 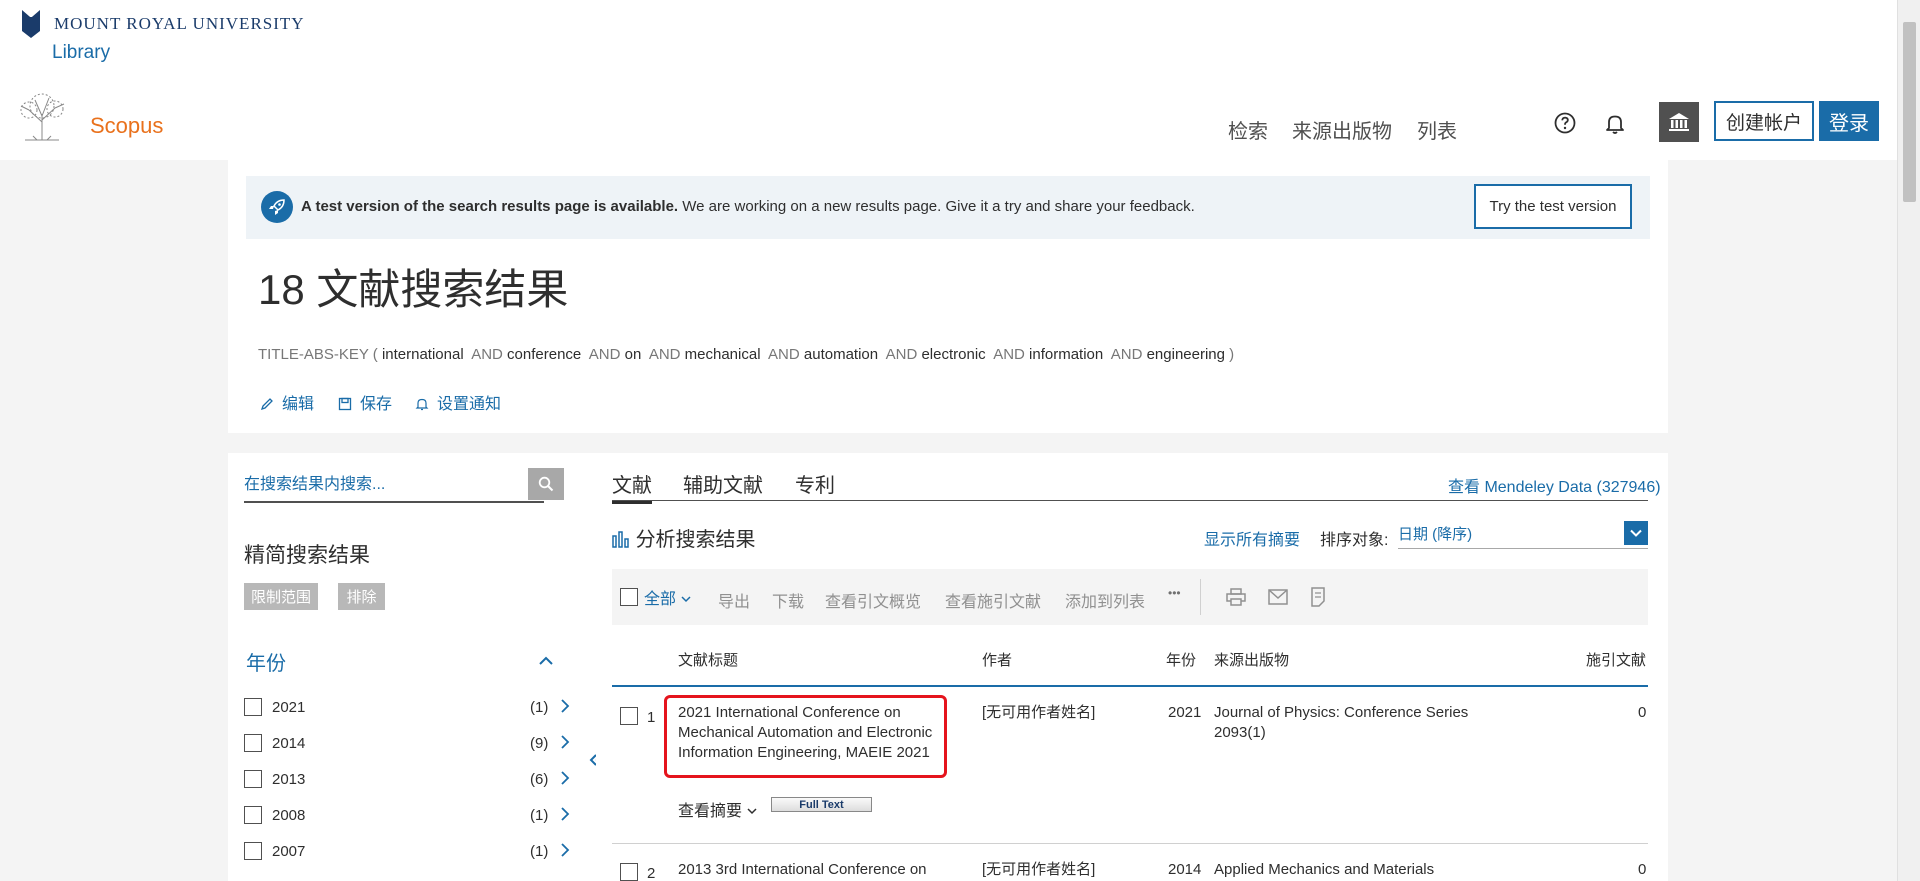 I want to click on add-to-list-button: 添加到列表, so click(x=1105, y=600).